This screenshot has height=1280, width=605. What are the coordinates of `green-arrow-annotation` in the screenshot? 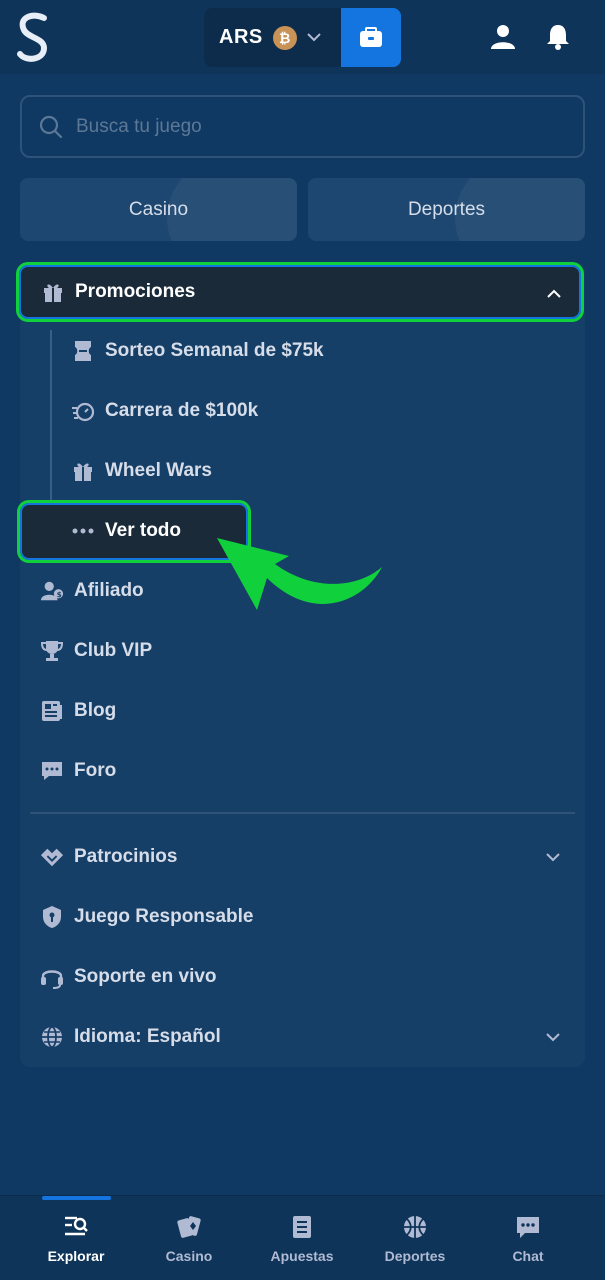 It's located at (299, 574).